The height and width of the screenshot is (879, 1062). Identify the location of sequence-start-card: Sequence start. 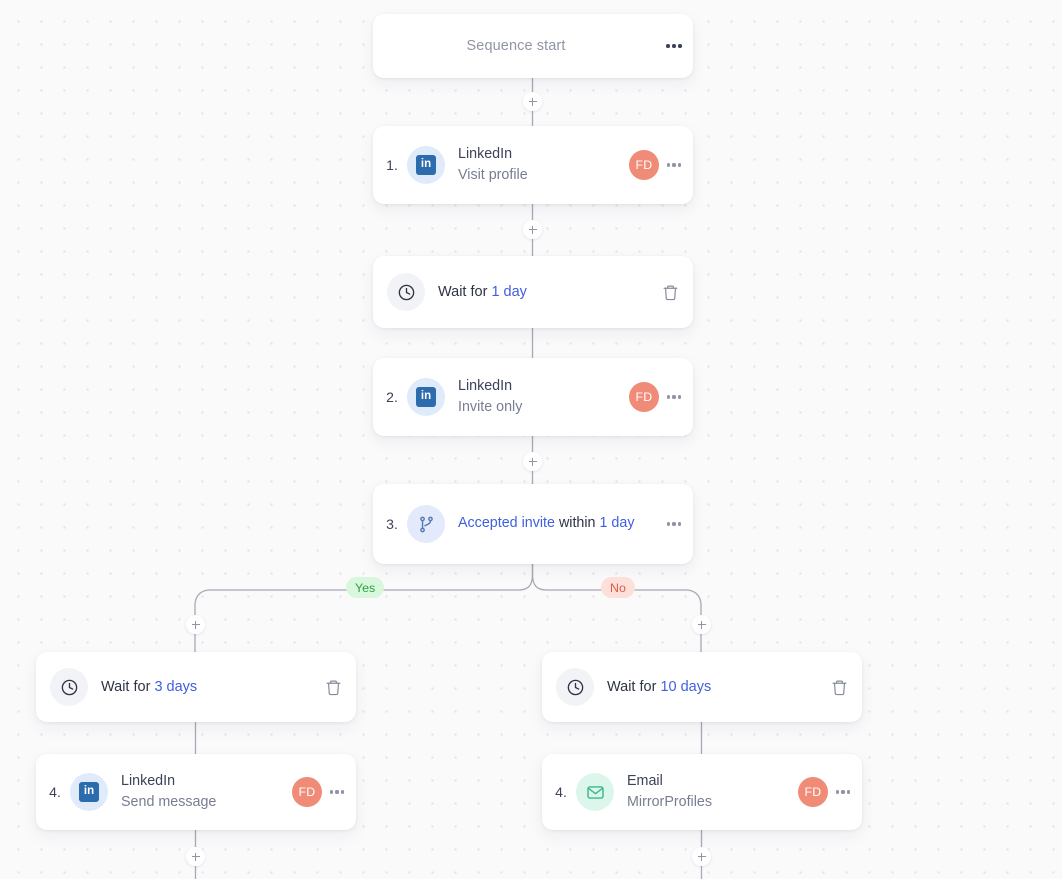
(533, 46).